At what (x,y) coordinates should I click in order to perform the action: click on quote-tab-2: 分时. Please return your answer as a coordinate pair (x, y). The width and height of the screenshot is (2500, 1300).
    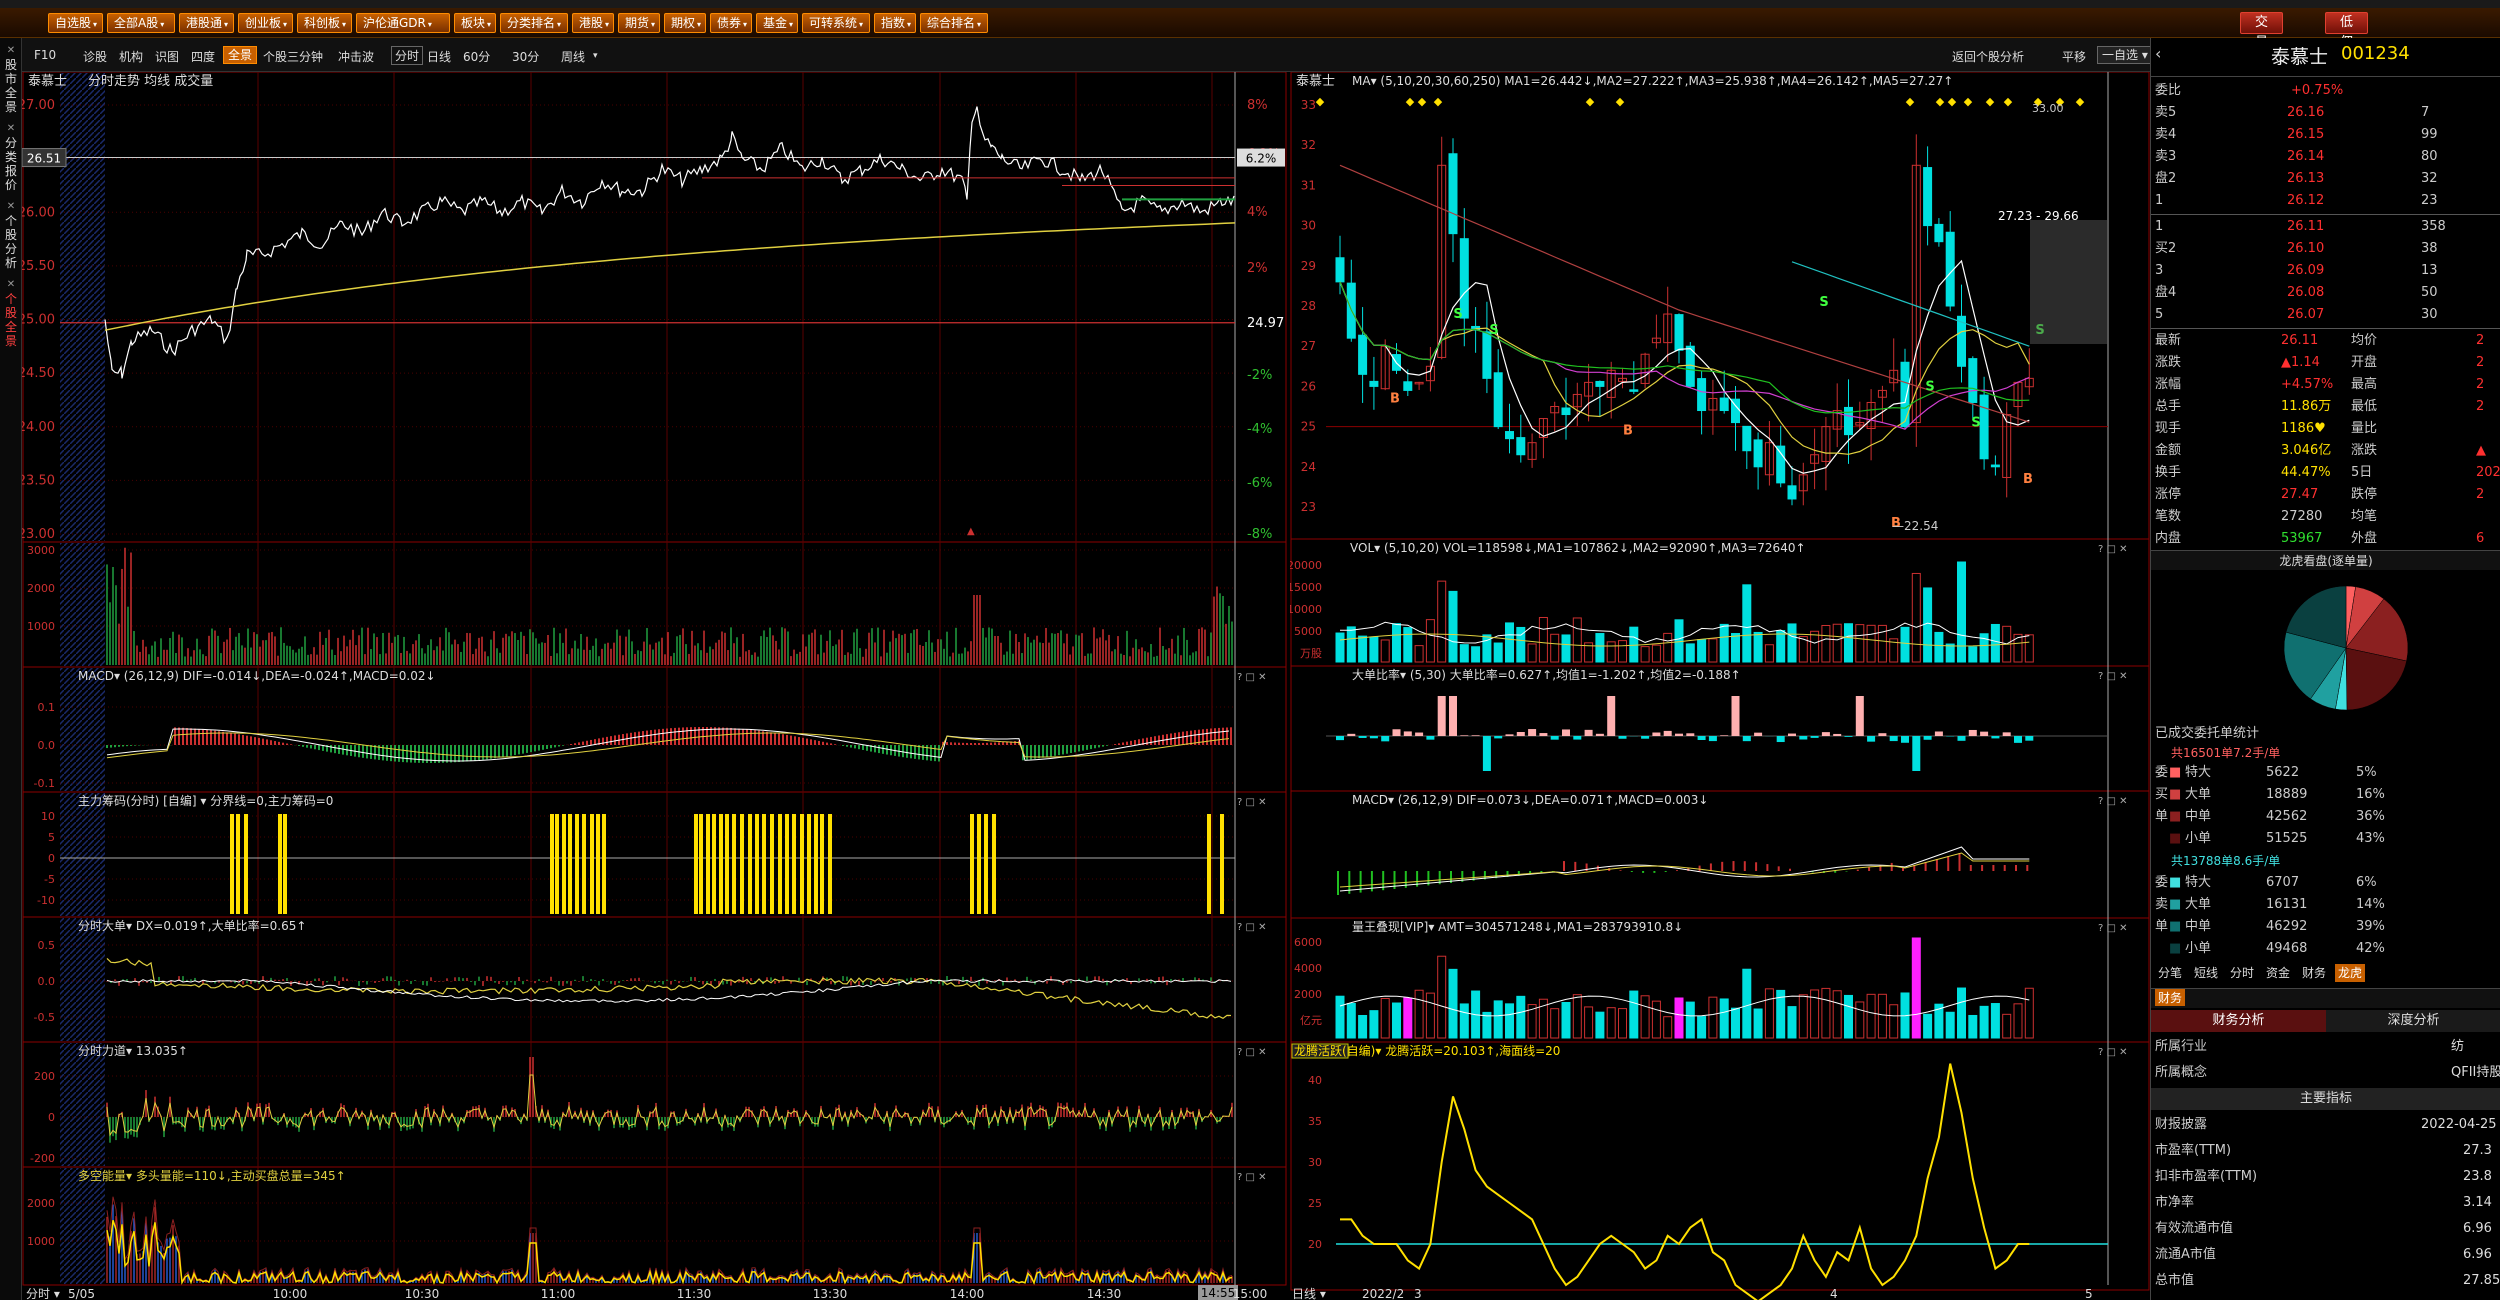
    Looking at the image, I should click on (2242, 973).